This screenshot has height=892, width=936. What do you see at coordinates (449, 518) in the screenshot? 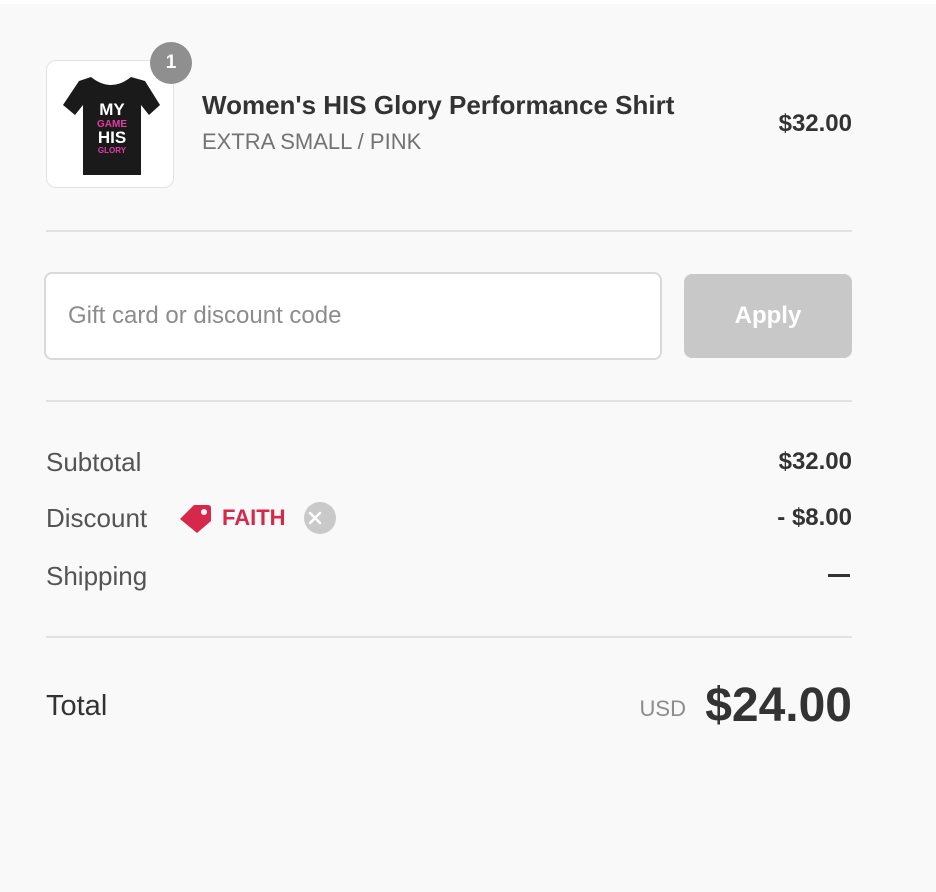
I see `discount-row: Discount FAITH - $8.00` at bounding box center [449, 518].